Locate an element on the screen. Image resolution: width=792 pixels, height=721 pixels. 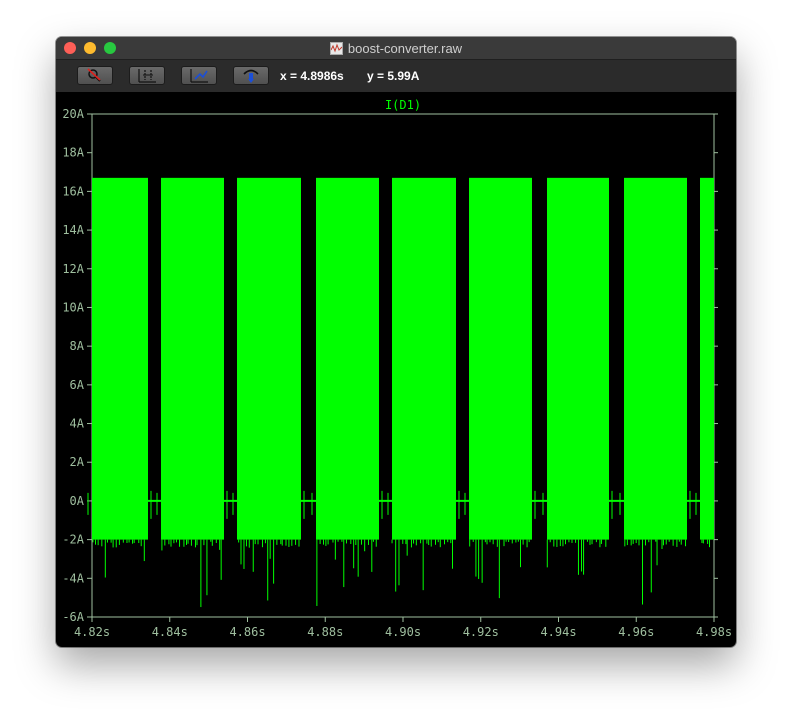
autorange-button is located at coordinates (147, 75).